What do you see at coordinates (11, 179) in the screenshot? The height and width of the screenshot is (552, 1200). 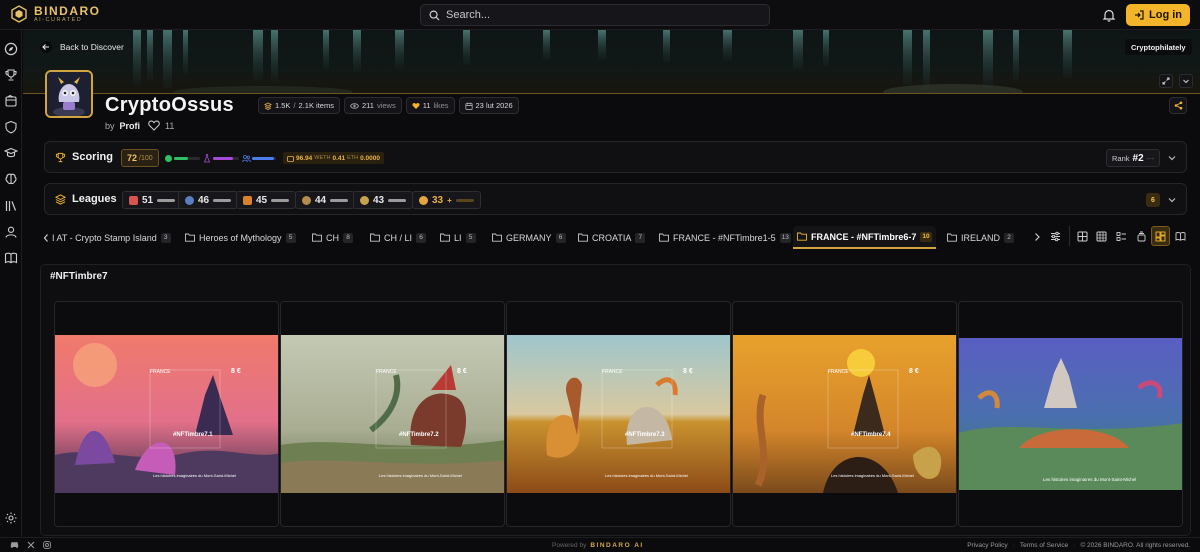 I see `brain-icon` at bounding box center [11, 179].